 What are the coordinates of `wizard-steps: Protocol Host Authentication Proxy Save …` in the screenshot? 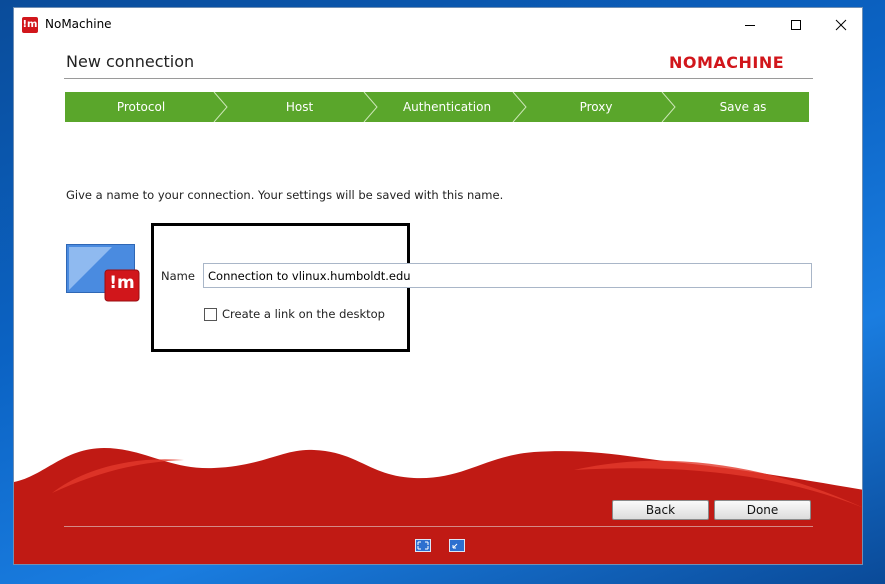 It's located at (437, 107).